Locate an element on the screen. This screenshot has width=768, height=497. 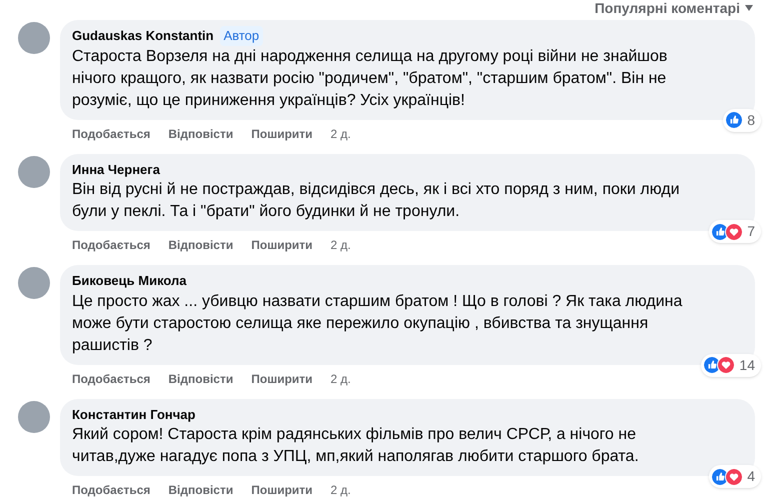
comment-author: Инна Чернега is located at coordinates (116, 169).